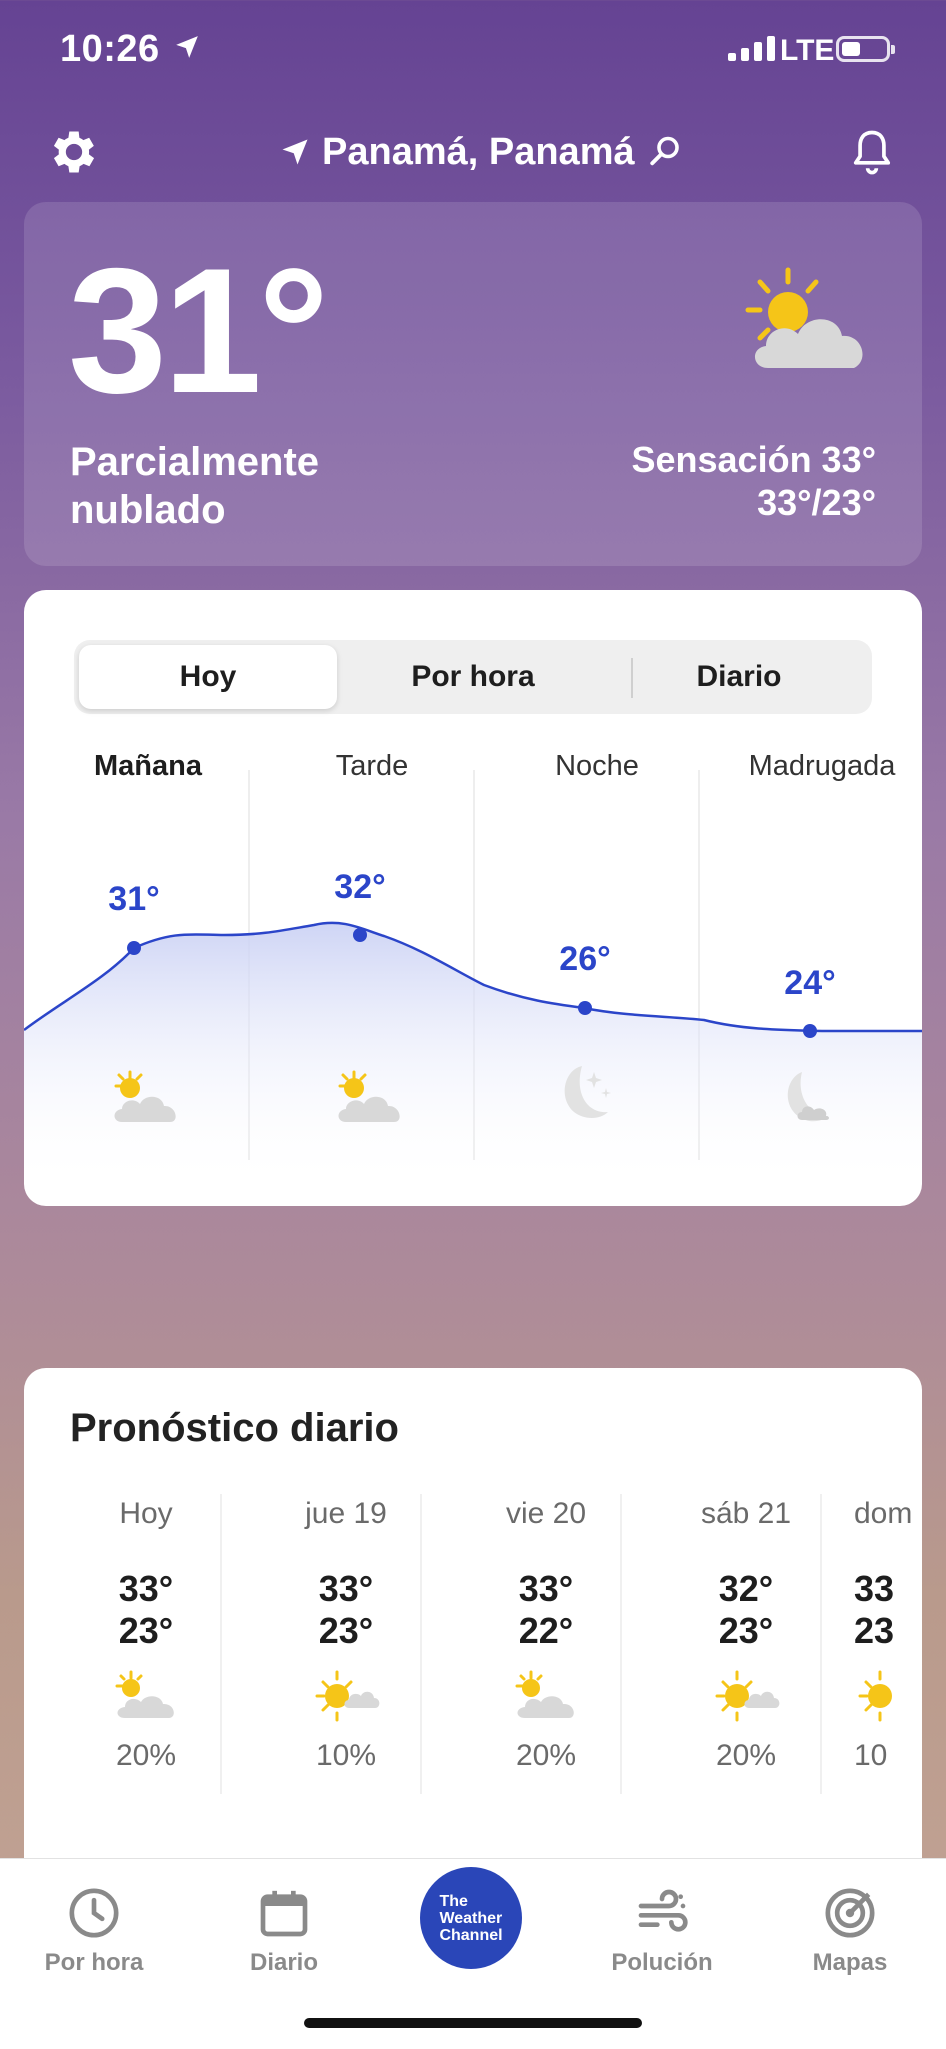 Image resolution: width=946 pixels, height=2049 pixels. Describe the element at coordinates (478, 151) in the screenshot. I see `location-name: Panamá, Panamá` at that location.